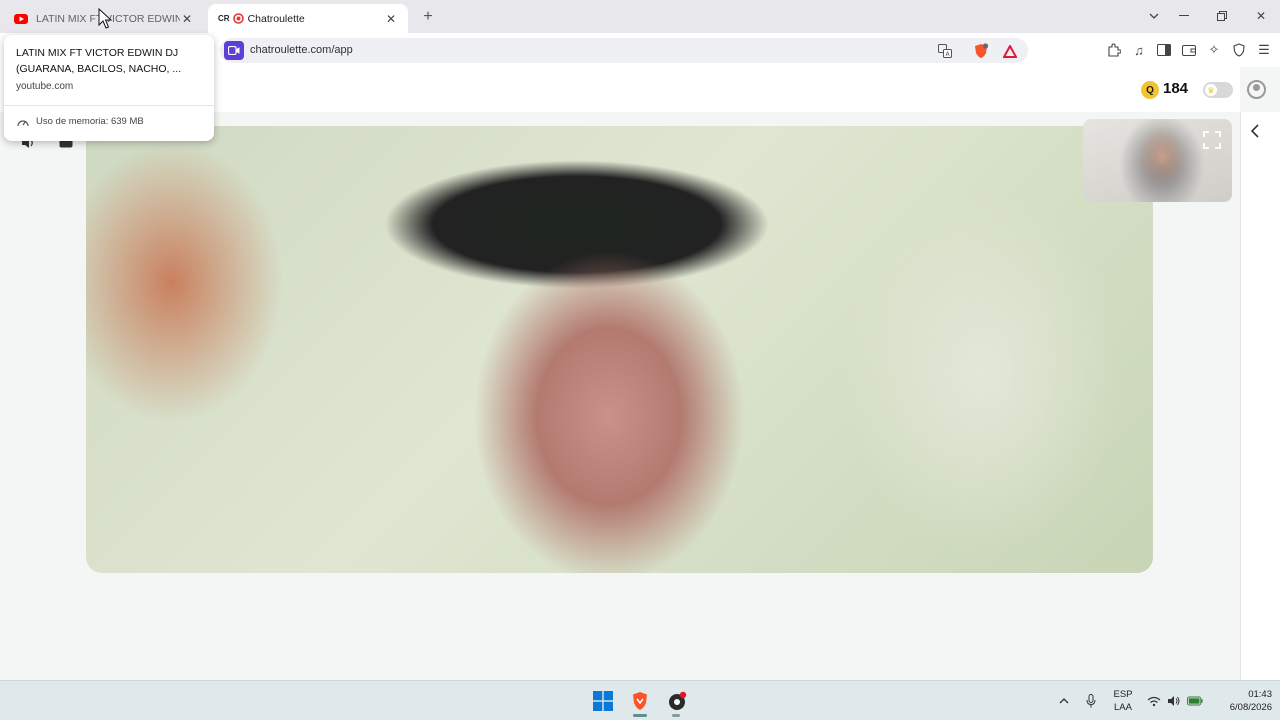 This screenshot has height=720, width=1280. Describe the element at coordinates (1139, 50) in the screenshot. I see `media-control-icon: ♫` at that location.